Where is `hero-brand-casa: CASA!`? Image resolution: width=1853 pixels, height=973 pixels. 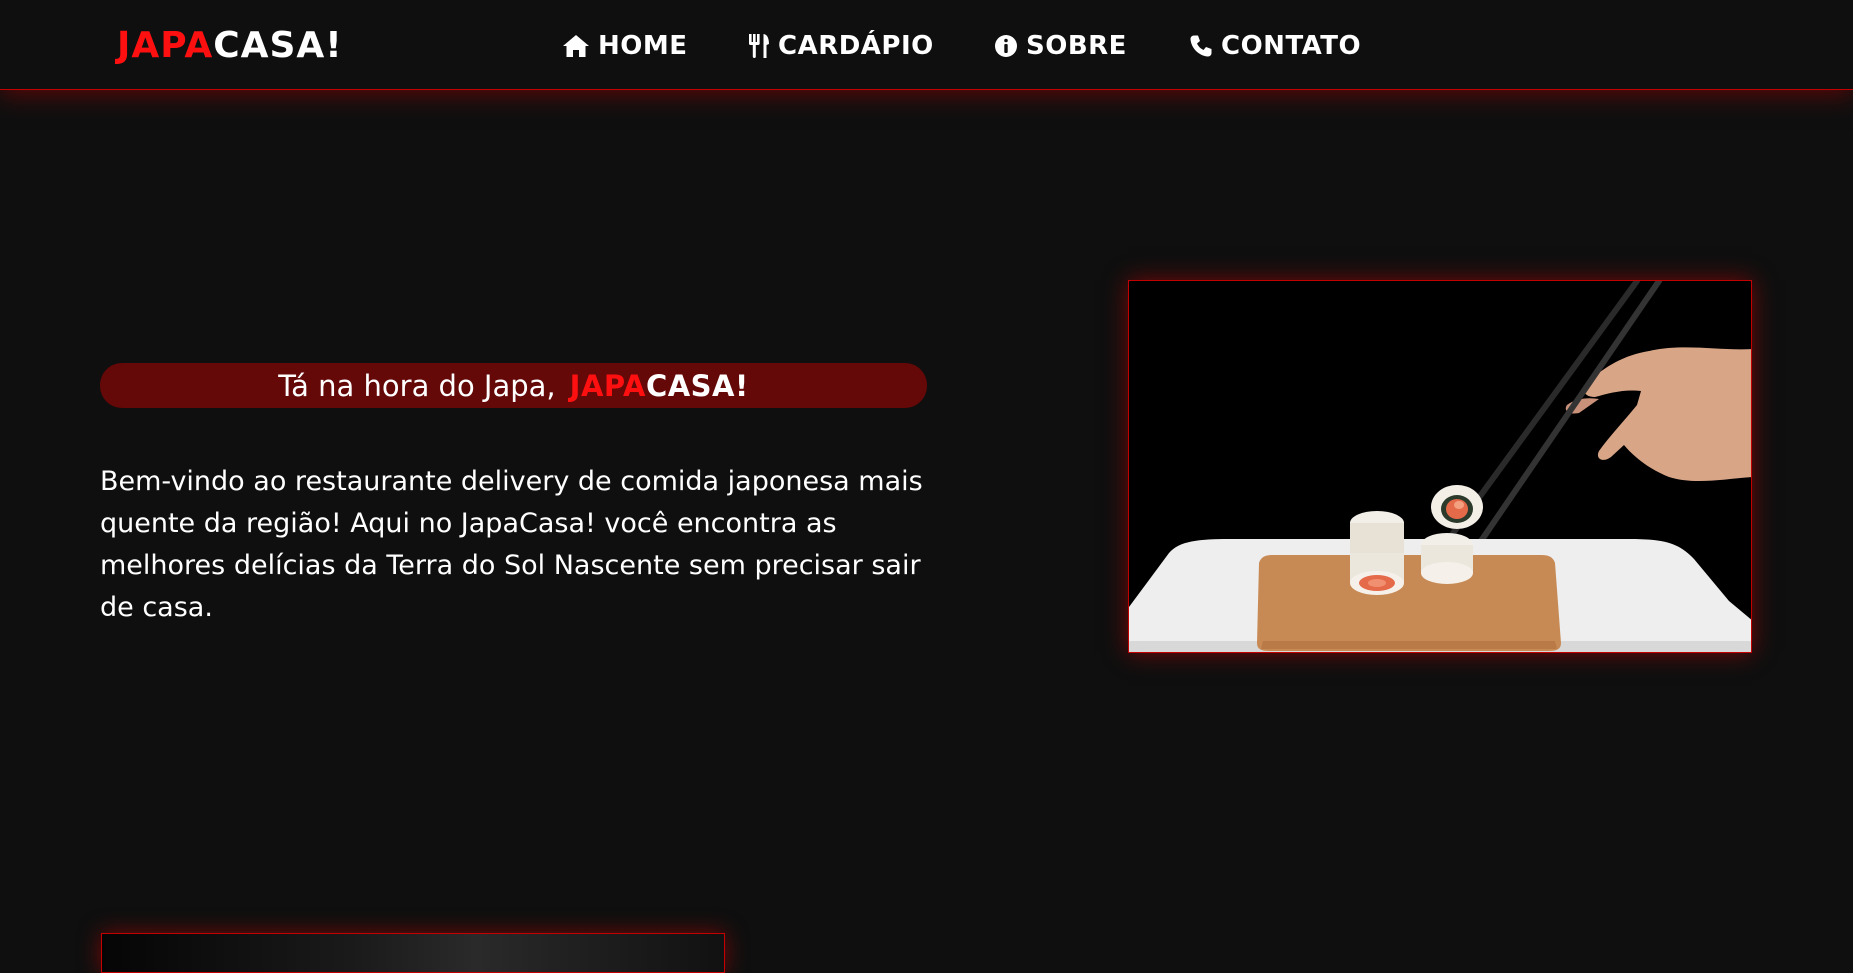 hero-brand-casa: CASA! is located at coordinates (697, 385).